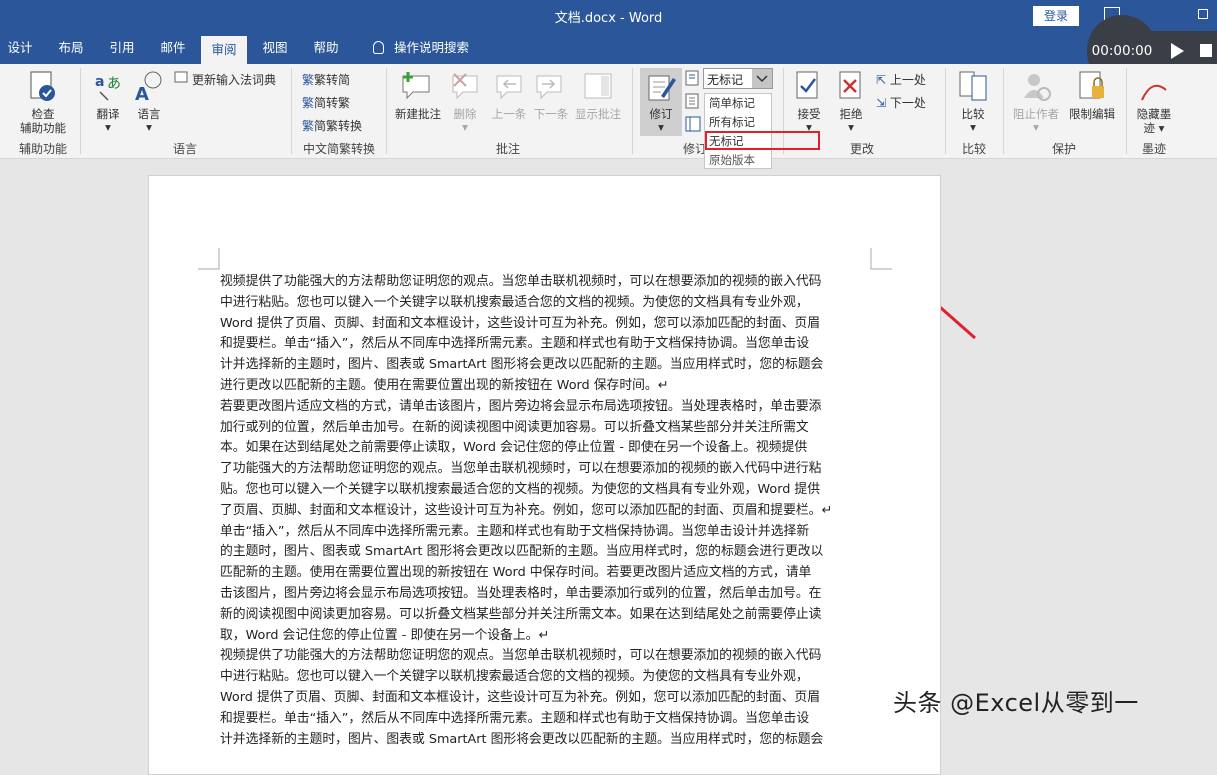 The height and width of the screenshot is (775, 1217). I want to click on combo-dropdown-button, so click(762, 78).